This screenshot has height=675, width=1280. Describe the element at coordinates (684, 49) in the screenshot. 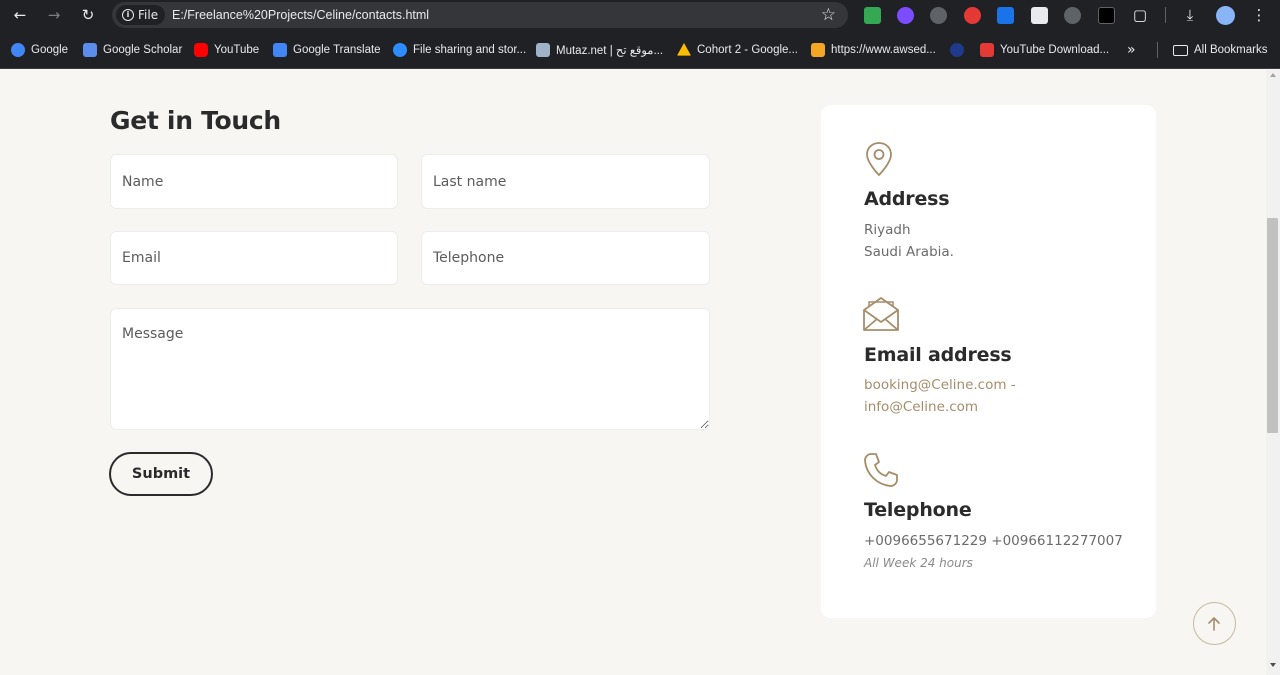

I see `google-drive-icon` at that location.